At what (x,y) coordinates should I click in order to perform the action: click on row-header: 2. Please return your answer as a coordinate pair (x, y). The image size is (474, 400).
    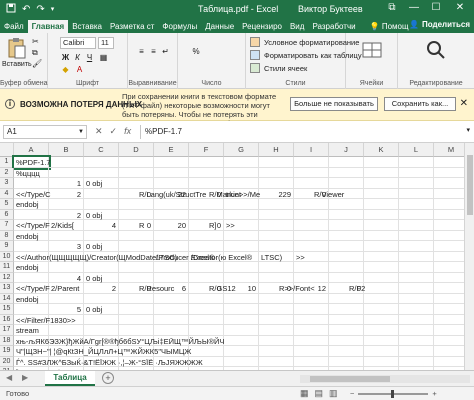
    Looking at the image, I should click on (7, 172).